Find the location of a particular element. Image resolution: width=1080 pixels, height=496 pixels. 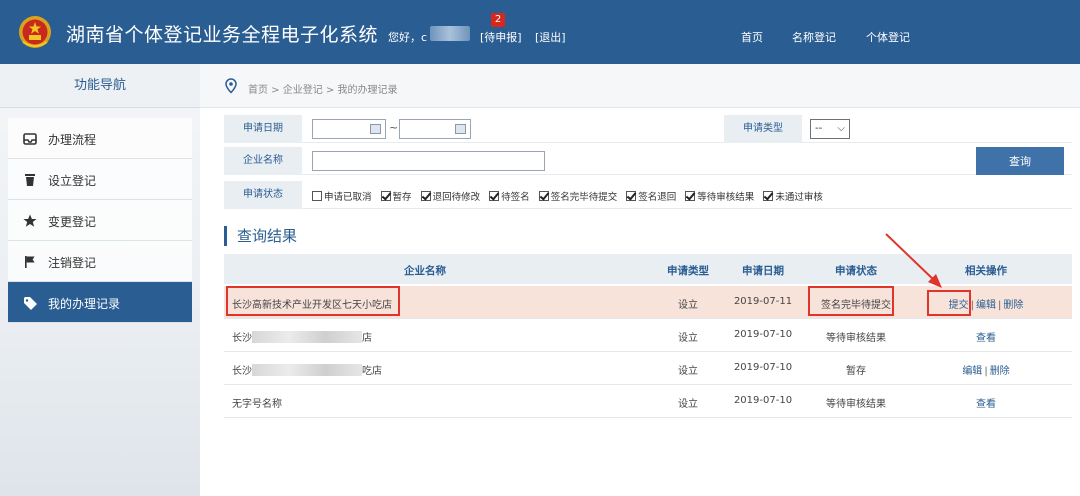

sidebar-menu: 办理流程 设立登记 变更登记 注销登记 我的办理记录 is located at coordinates (100, 220).